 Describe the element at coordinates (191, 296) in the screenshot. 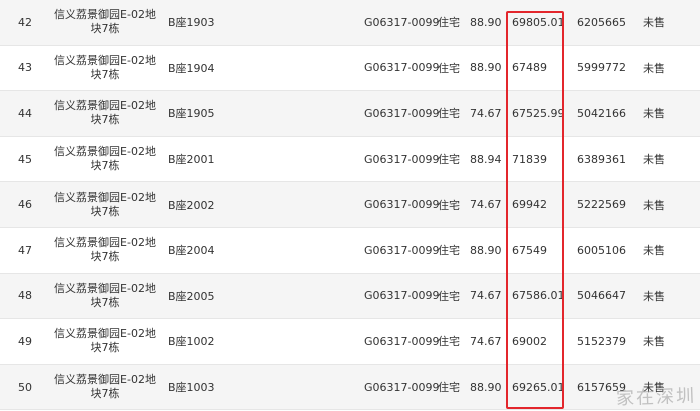

I see `room-number: B座2005` at that location.